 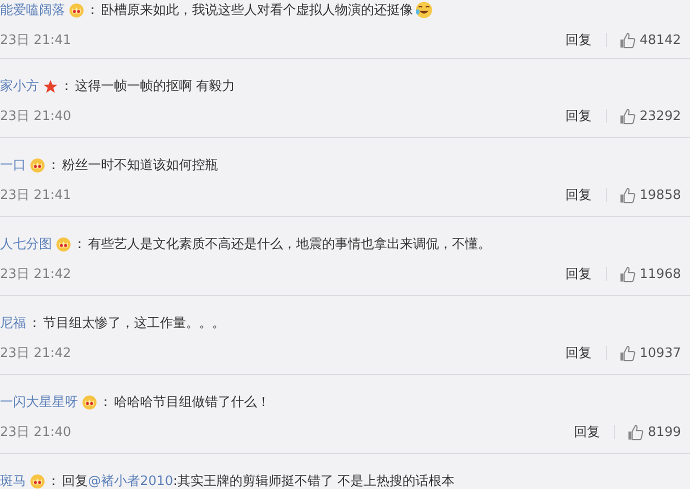 What do you see at coordinates (314, 481) in the screenshot?
I see `comment-text: :其实王牌的剪辑师挺不错了 不是上热搜的话根本` at bounding box center [314, 481].